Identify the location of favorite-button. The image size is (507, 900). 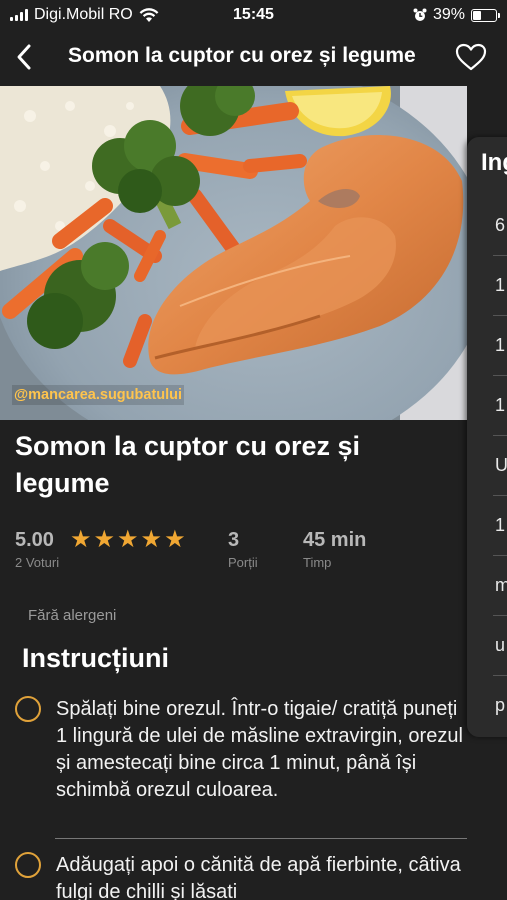
(471, 57).